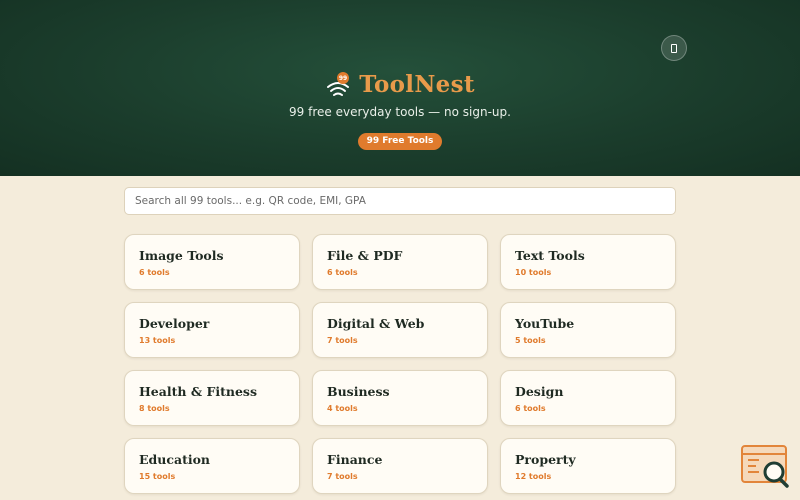 This screenshot has height=500, width=800. Describe the element at coordinates (365, 255) in the screenshot. I see `category-title: File & PDF` at that location.